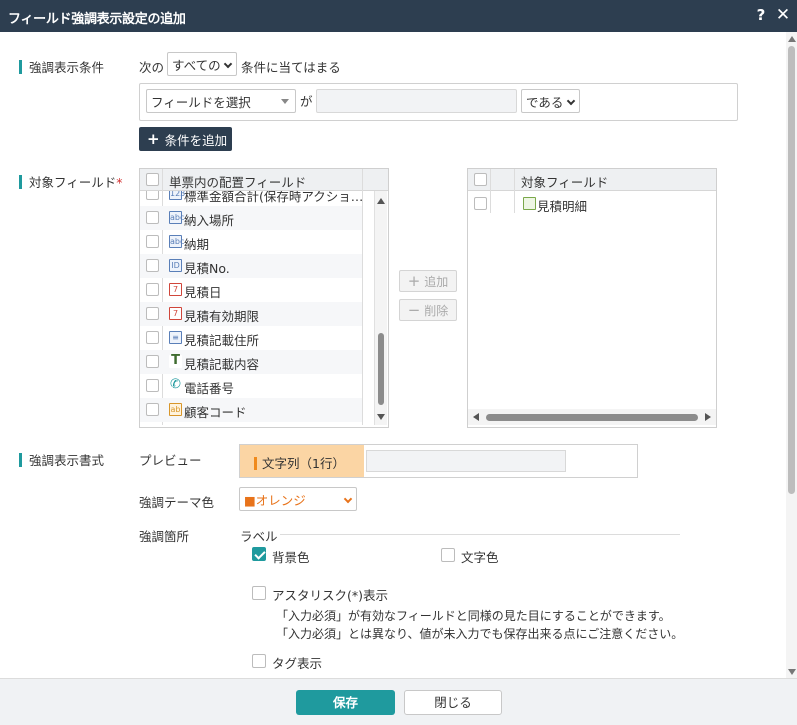  I want to click on target-section-label: 対象フィールド*, so click(71, 181).